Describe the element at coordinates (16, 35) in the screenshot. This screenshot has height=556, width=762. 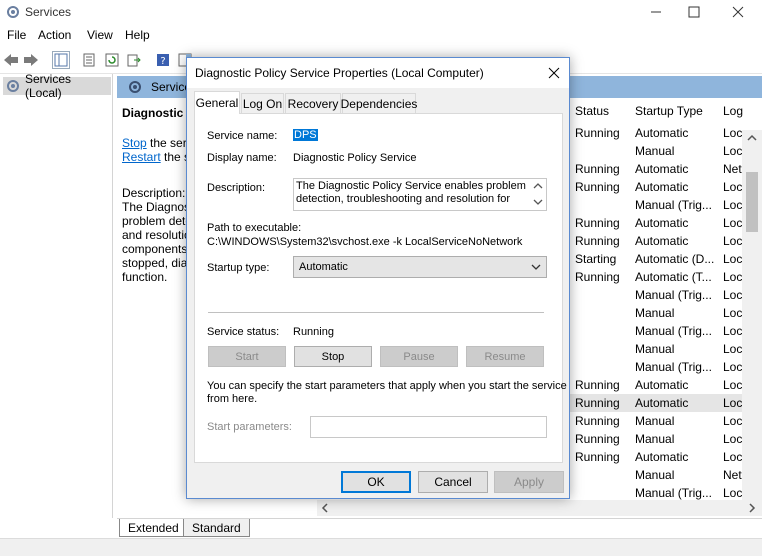
I see `menu-file: File` at that location.